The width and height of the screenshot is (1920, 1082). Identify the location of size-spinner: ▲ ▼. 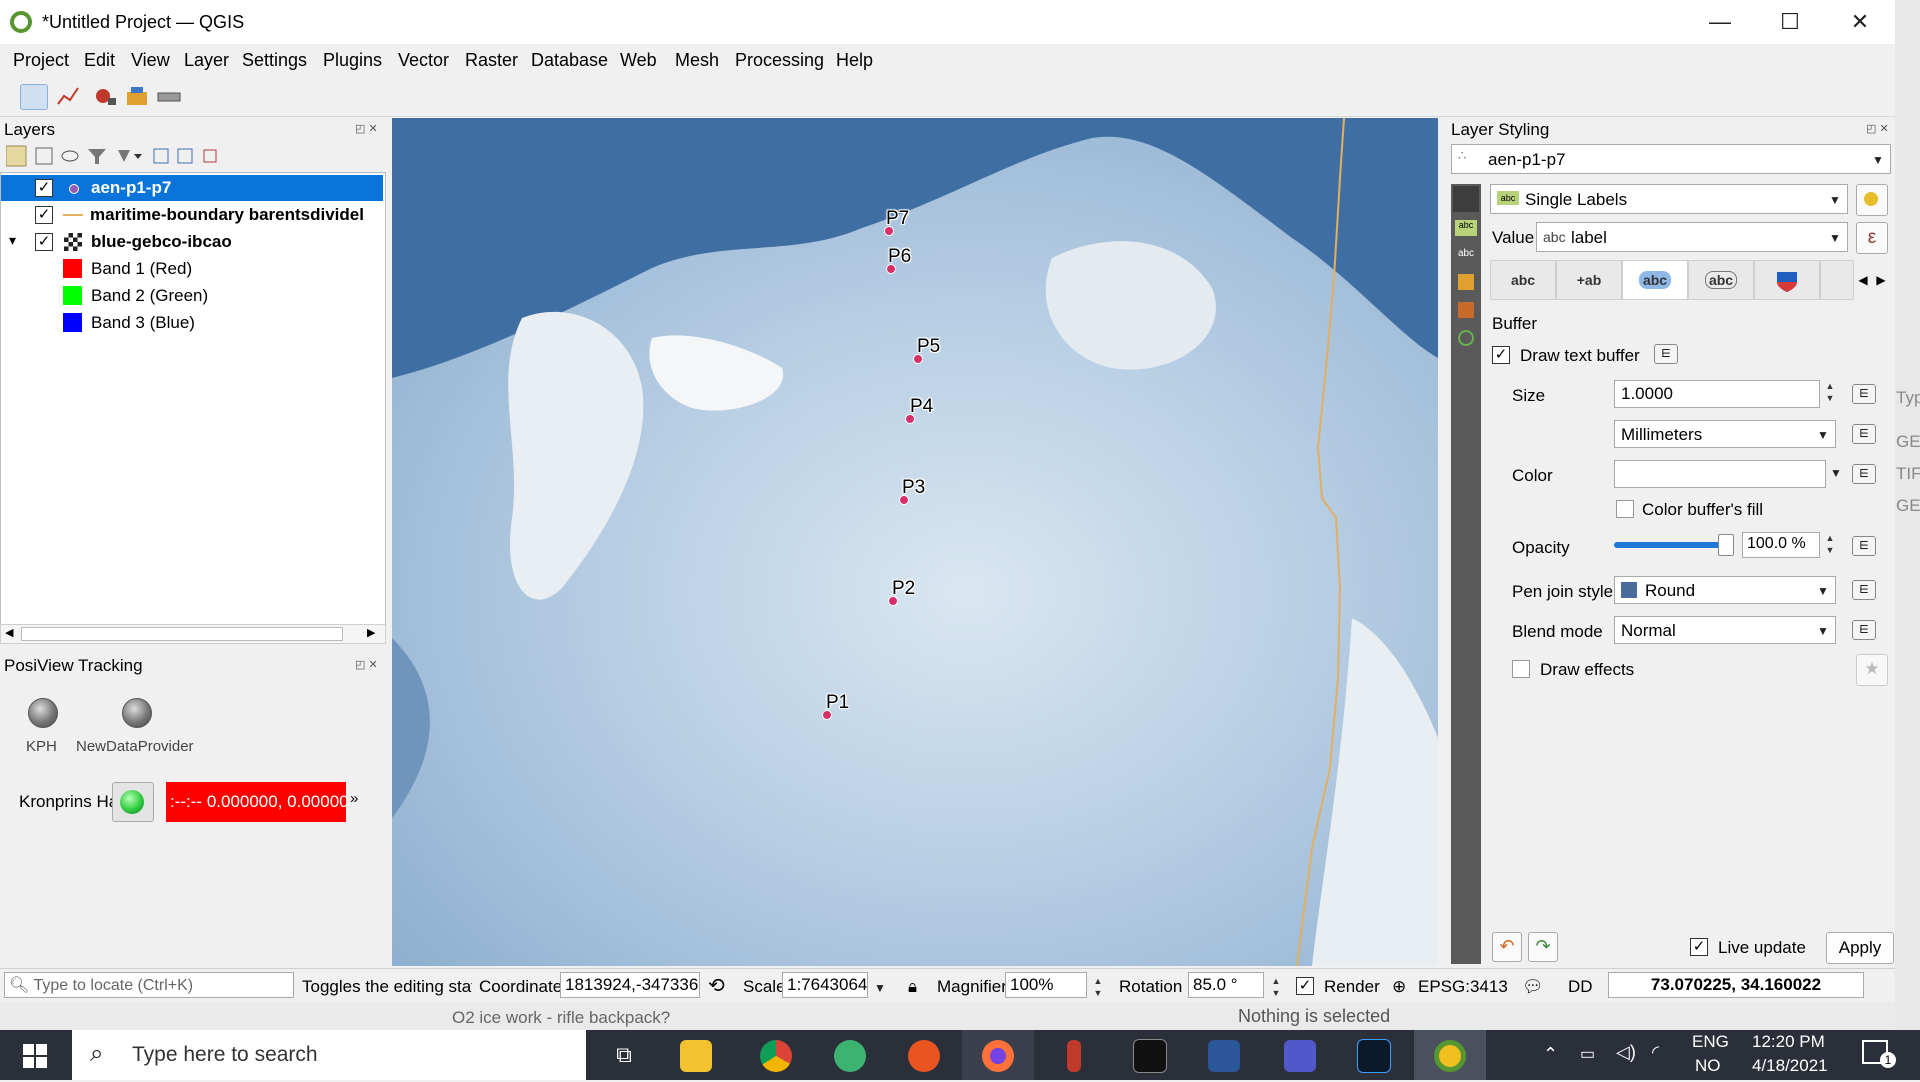
(1830, 392).